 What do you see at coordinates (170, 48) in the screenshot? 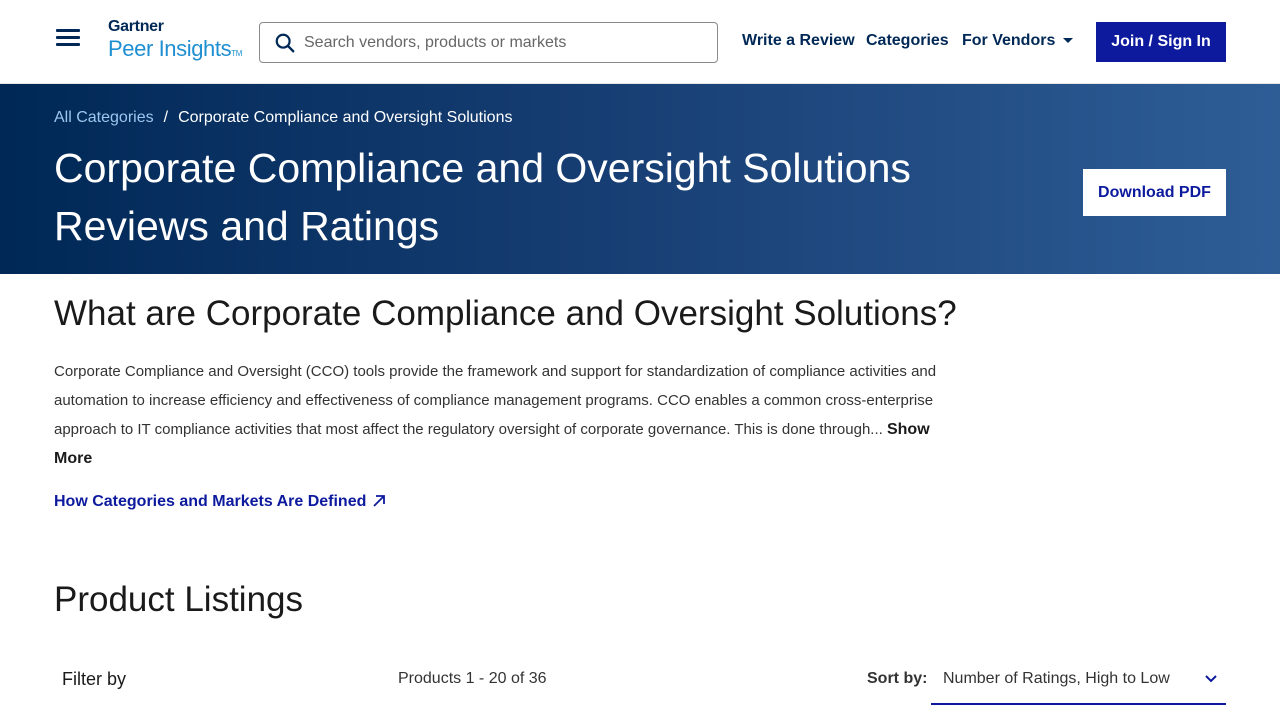
I see `logo-peer-insights-label: Peer Insights` at bounding box center [170, 48].